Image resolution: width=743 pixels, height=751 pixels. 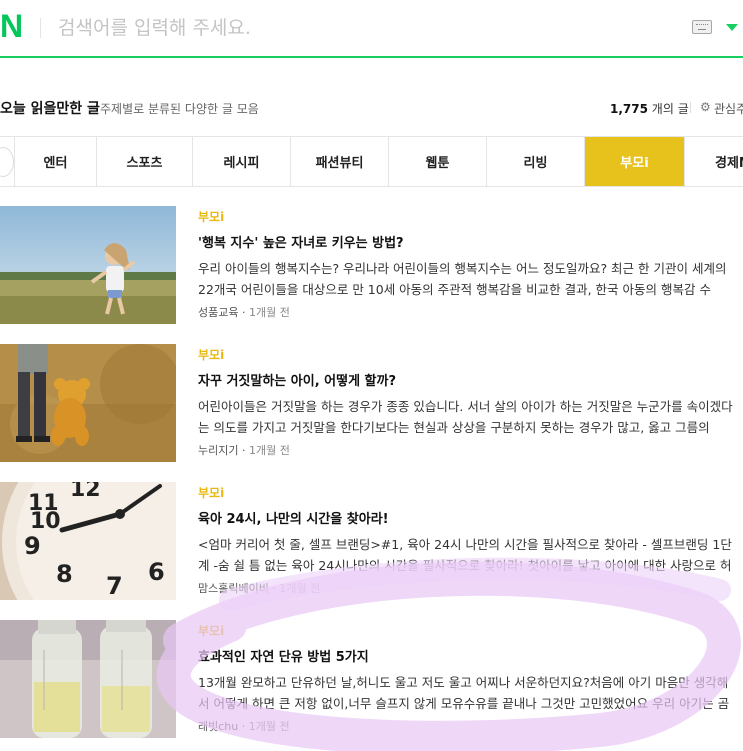 I want to click on article-source: 맘스홀릭베이비, so click(x=233, y=588).